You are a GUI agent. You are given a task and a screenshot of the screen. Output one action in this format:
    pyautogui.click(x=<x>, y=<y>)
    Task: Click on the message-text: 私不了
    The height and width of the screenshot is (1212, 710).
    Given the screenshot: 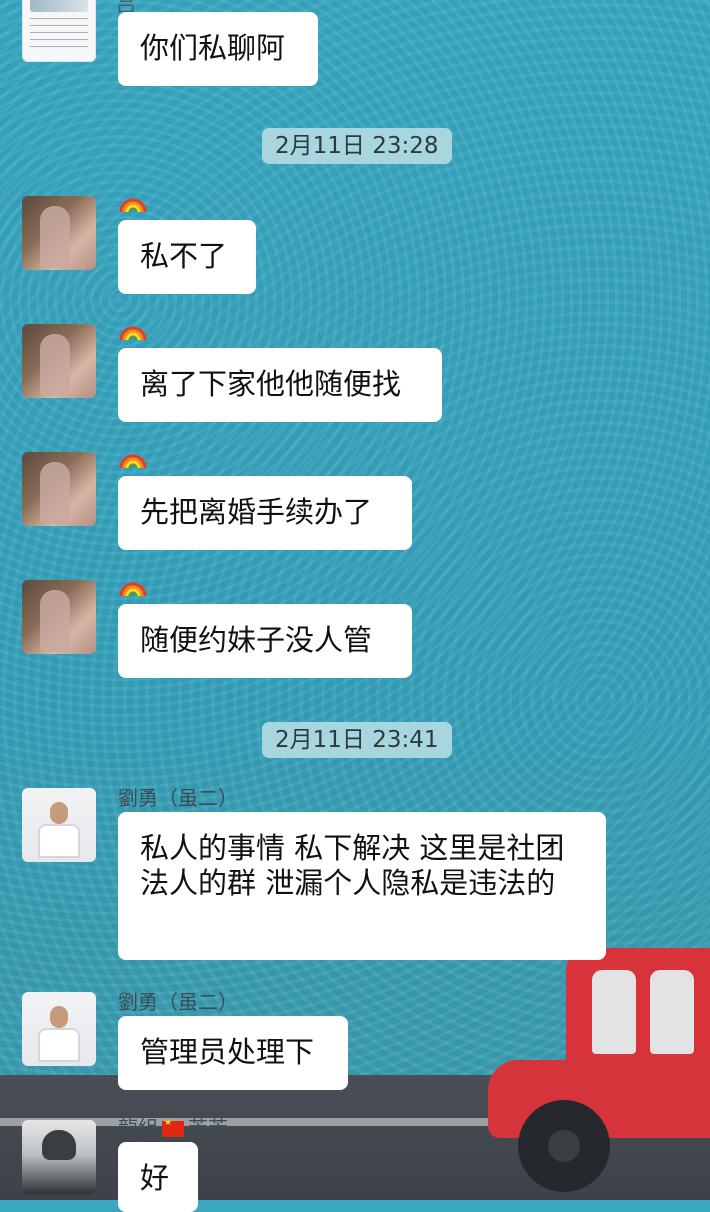 What is the action you would take?
    pyautogui.click(x=184, y=256)
    